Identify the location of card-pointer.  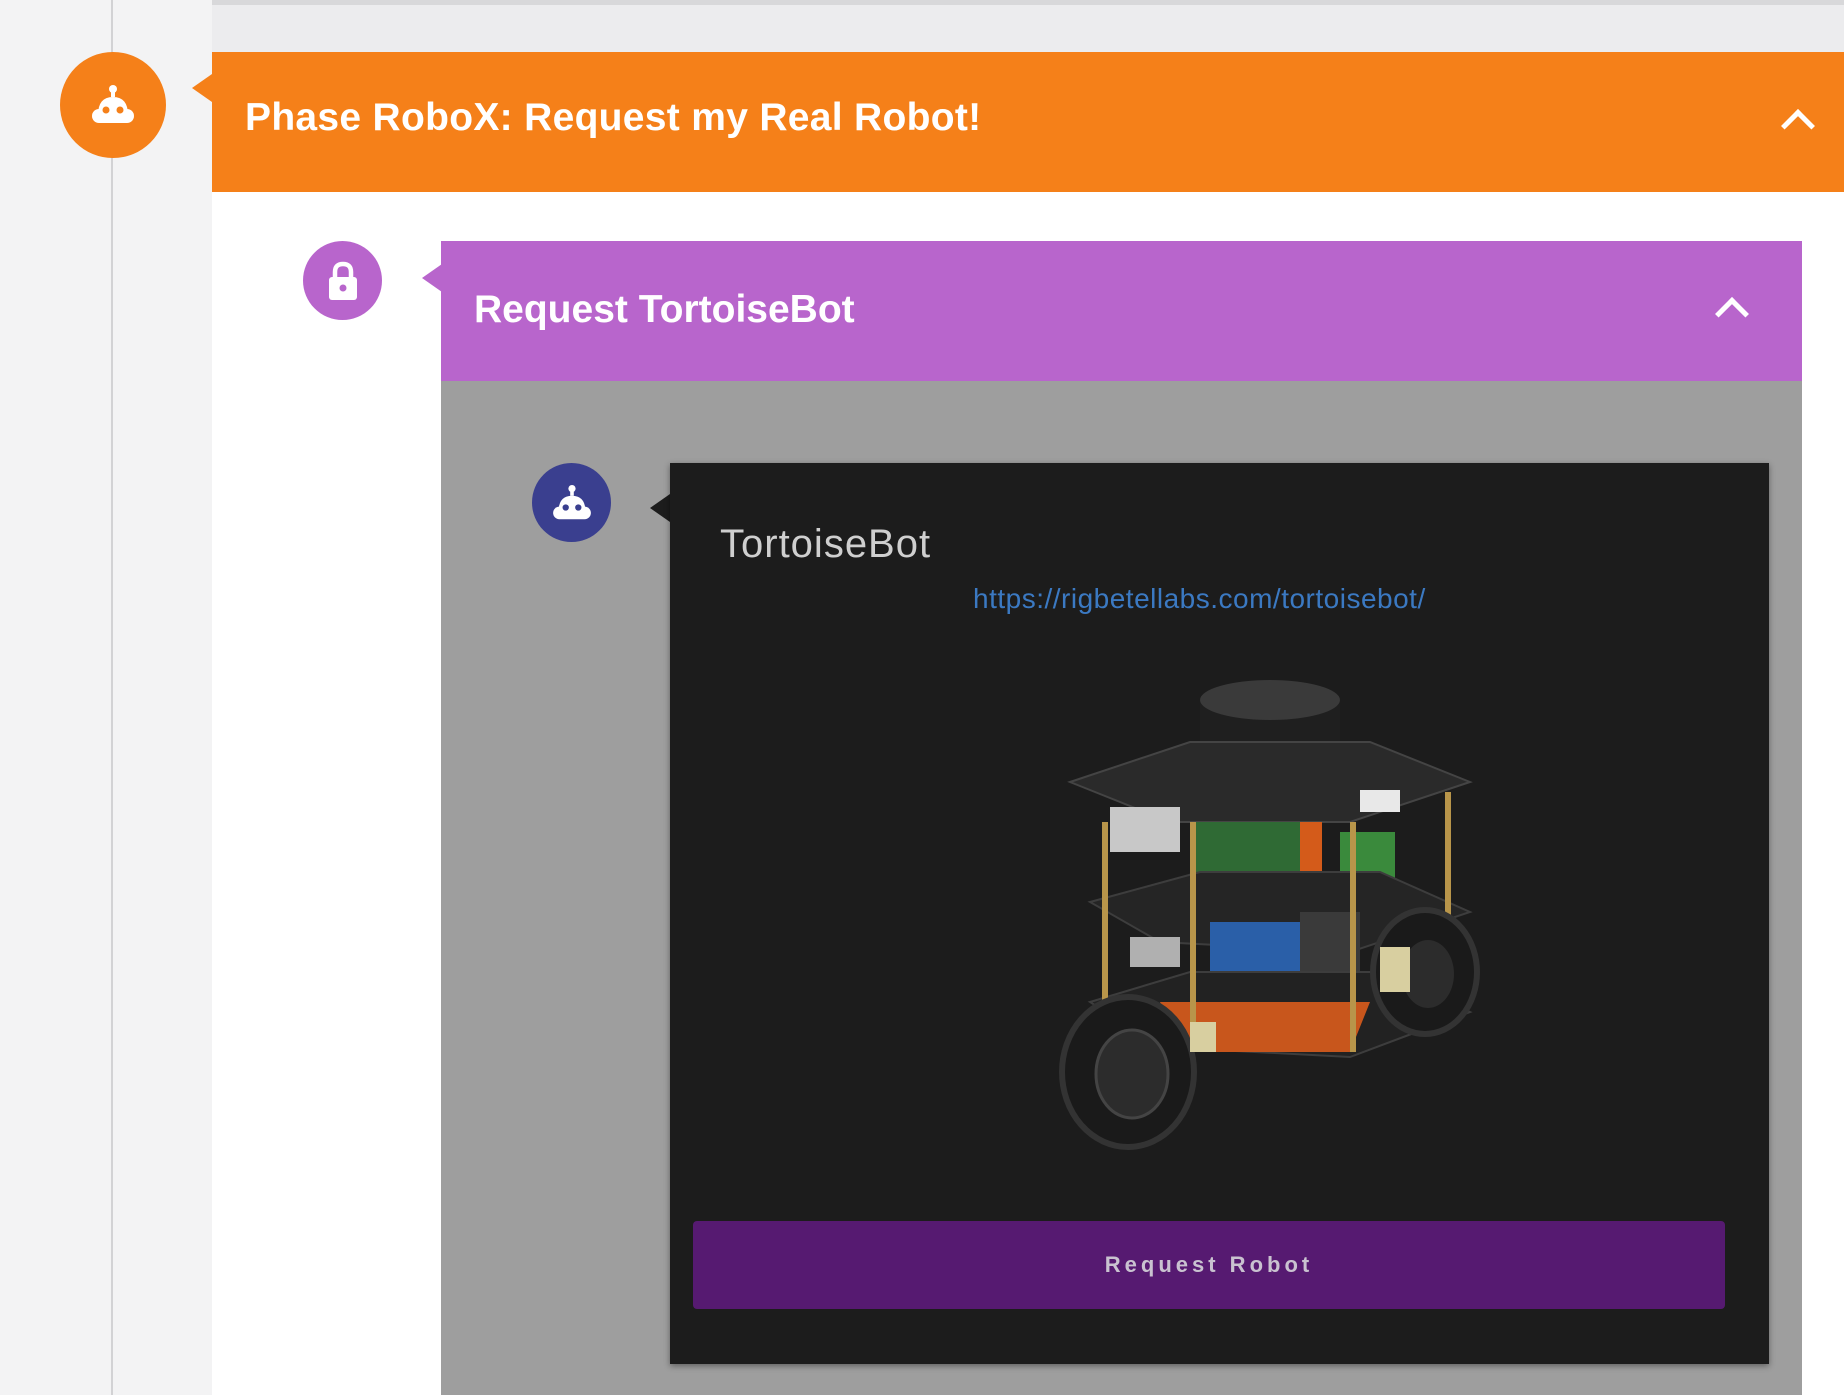
(660, 508).